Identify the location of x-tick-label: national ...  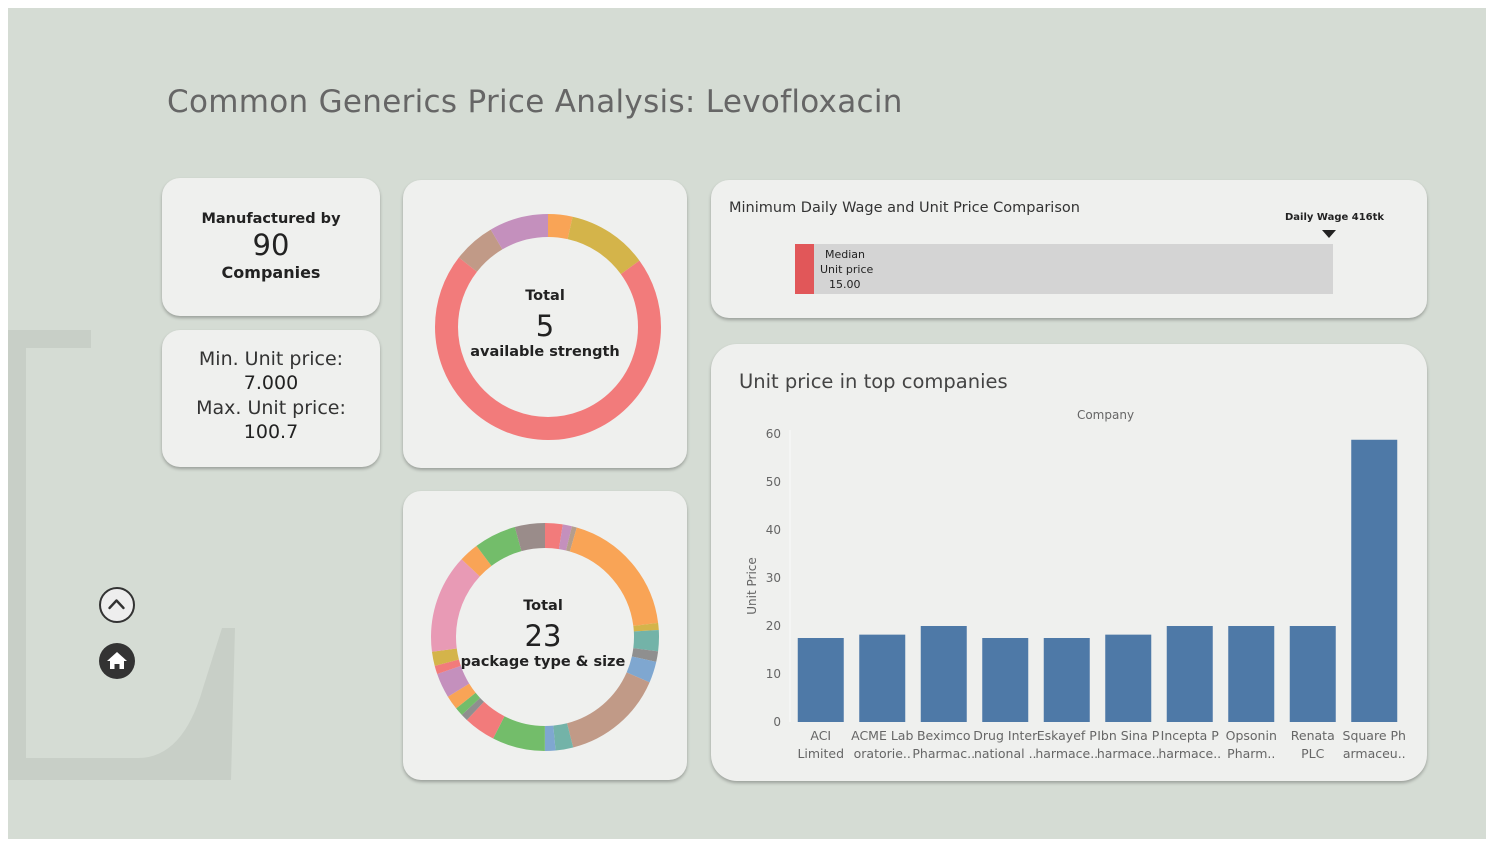
(1005, 753).